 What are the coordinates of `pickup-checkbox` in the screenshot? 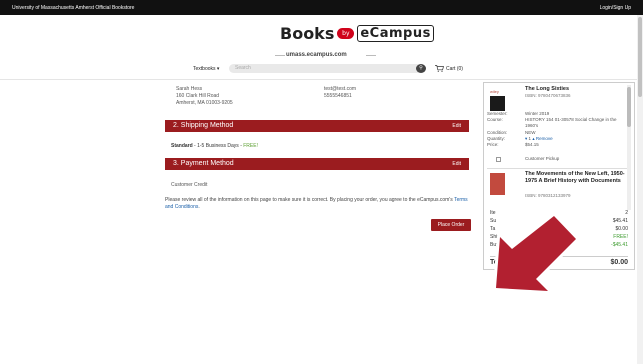 It's located at (498, 159).